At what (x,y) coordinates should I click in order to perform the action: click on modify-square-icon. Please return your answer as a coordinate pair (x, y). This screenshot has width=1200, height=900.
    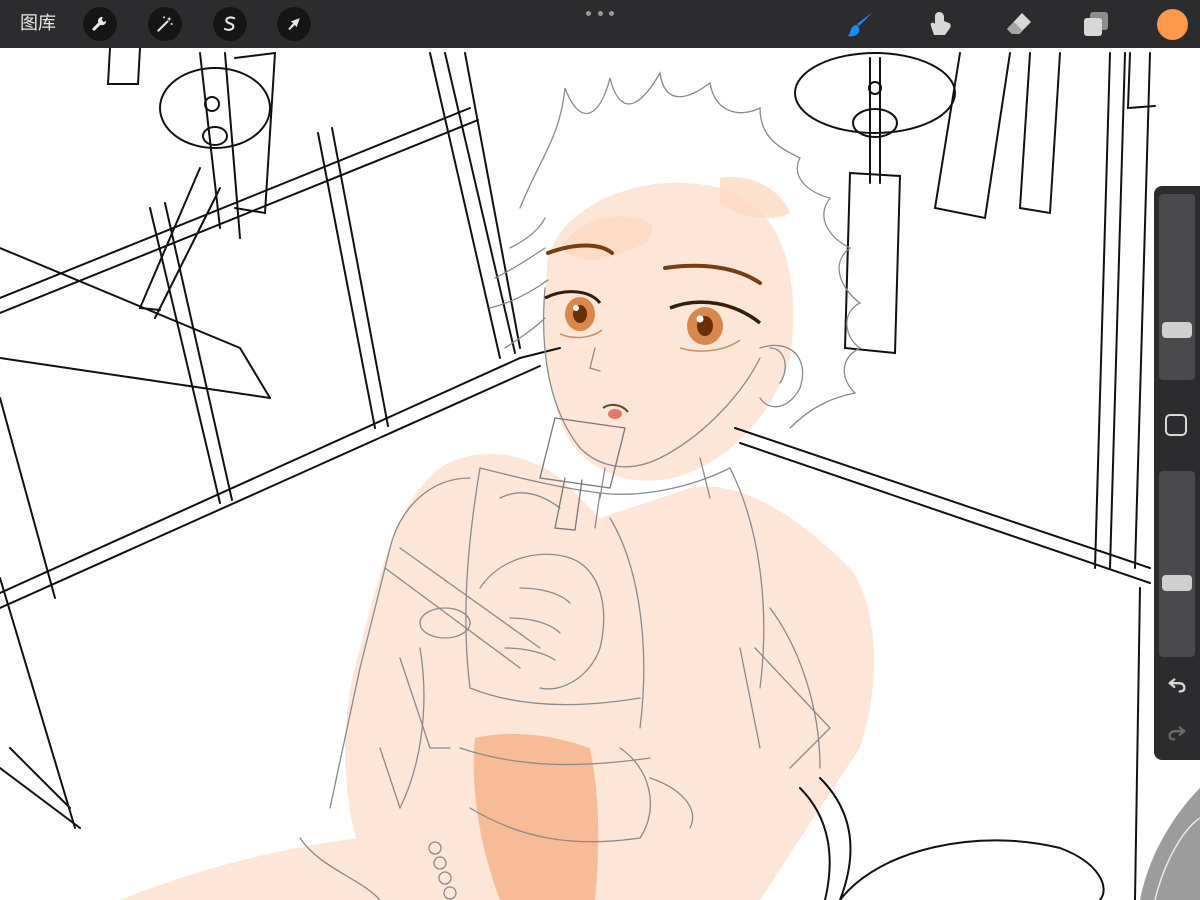
    Looking at the image, I should click on (1176, 425).